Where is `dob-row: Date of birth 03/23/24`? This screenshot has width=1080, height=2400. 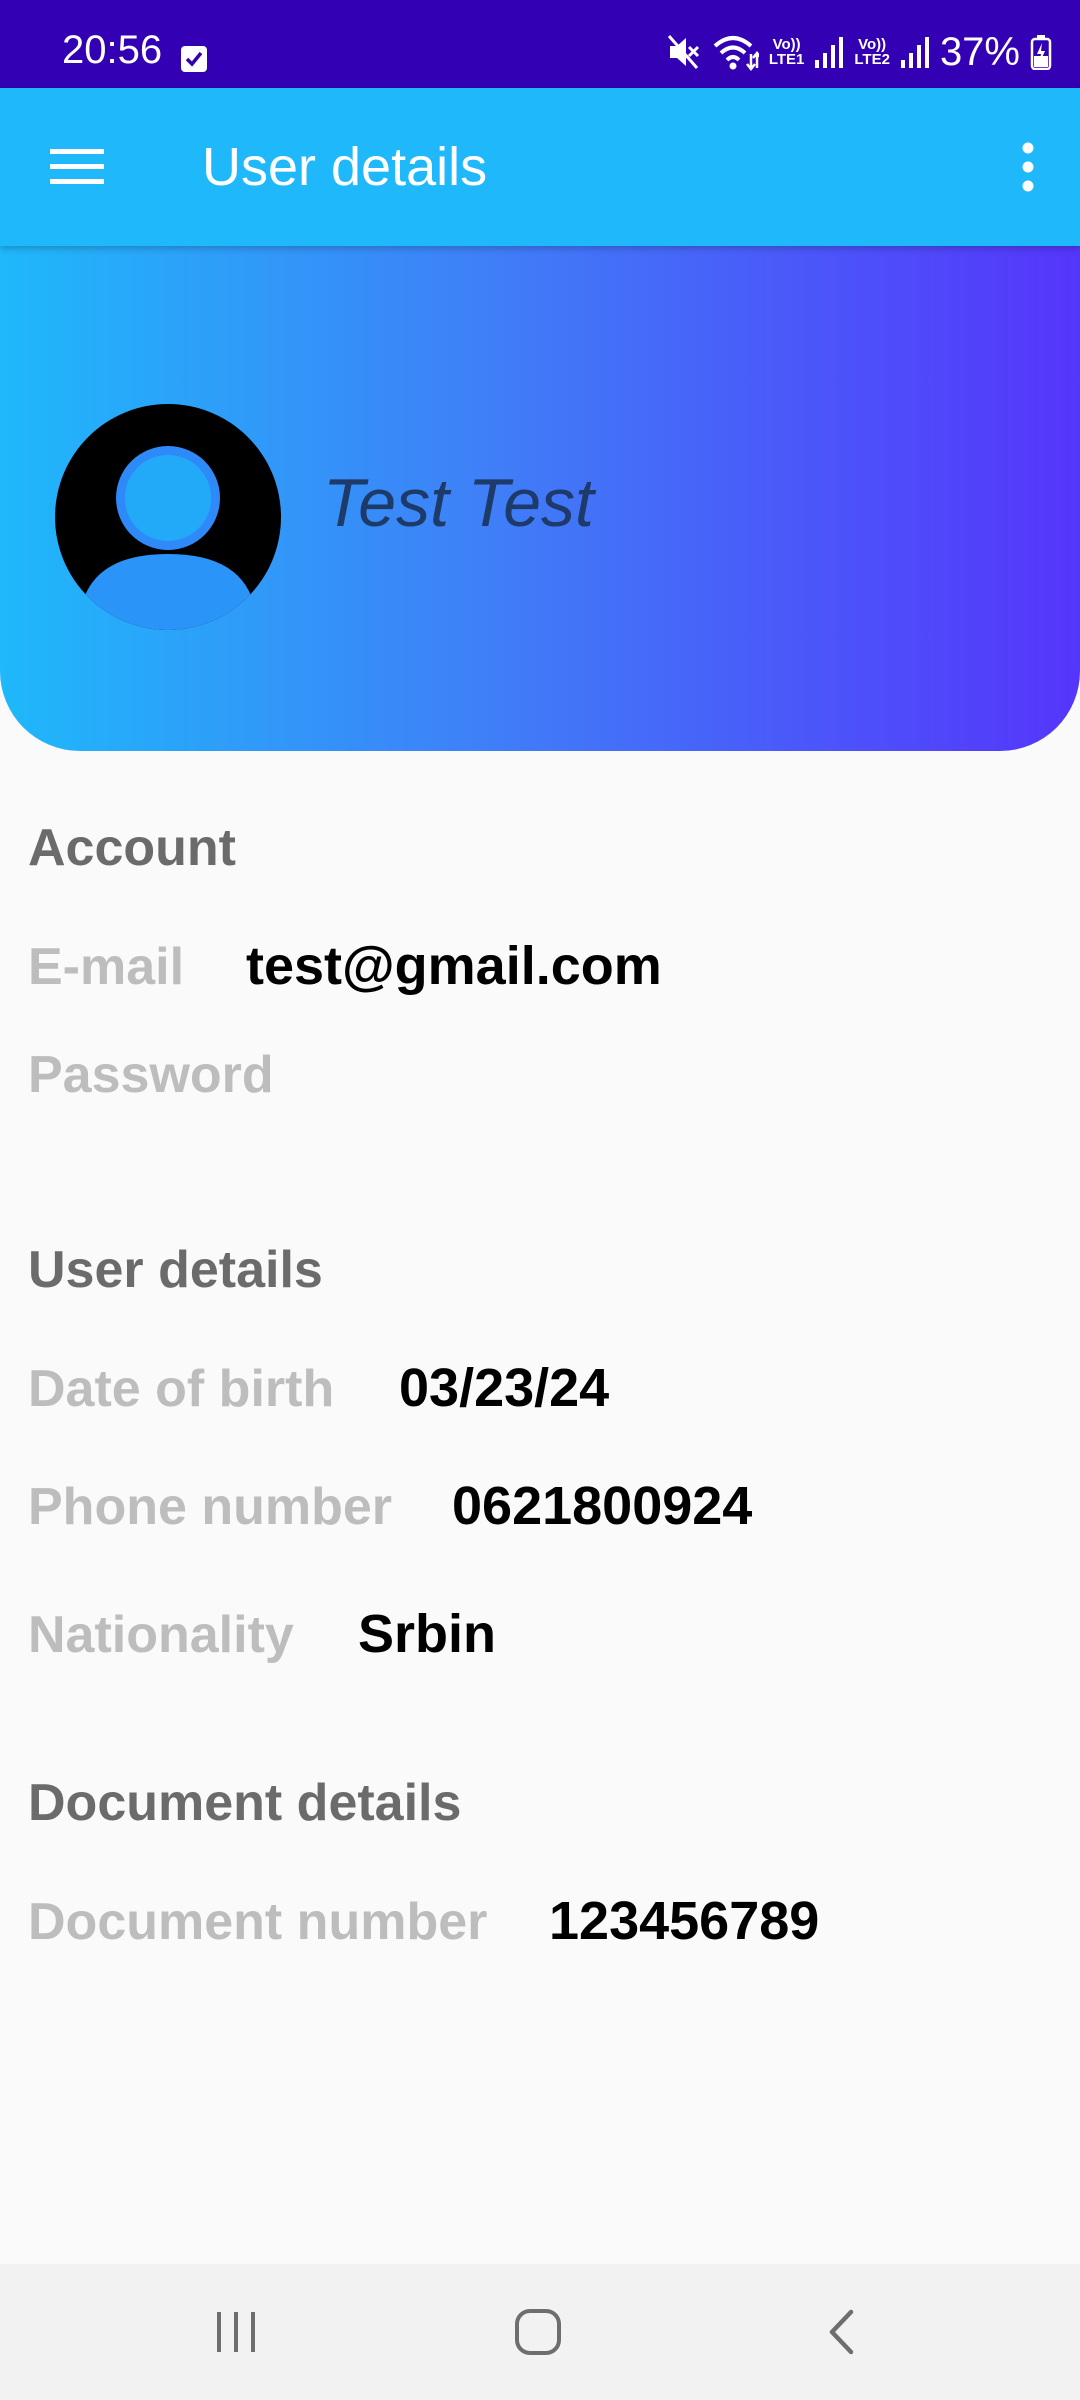
dob-row: Date of birth 03/23/24 is located at coordinates (318, 1388).